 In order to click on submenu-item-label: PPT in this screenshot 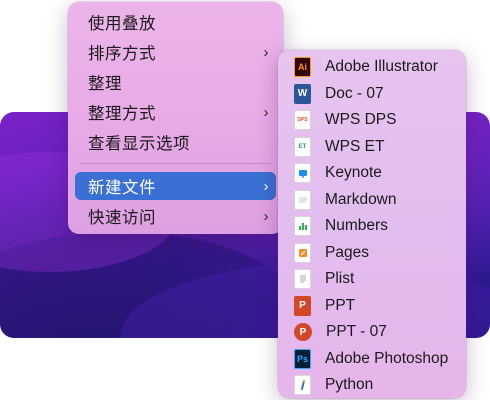, I will do `click(340, 305)`.